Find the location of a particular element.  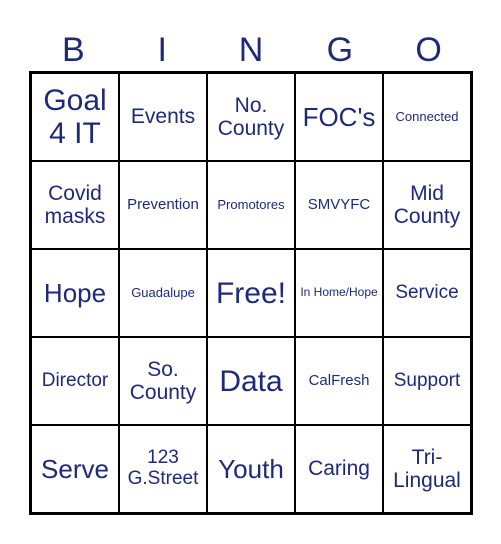

header-letter-b: B is located at coordinates (73, 50).